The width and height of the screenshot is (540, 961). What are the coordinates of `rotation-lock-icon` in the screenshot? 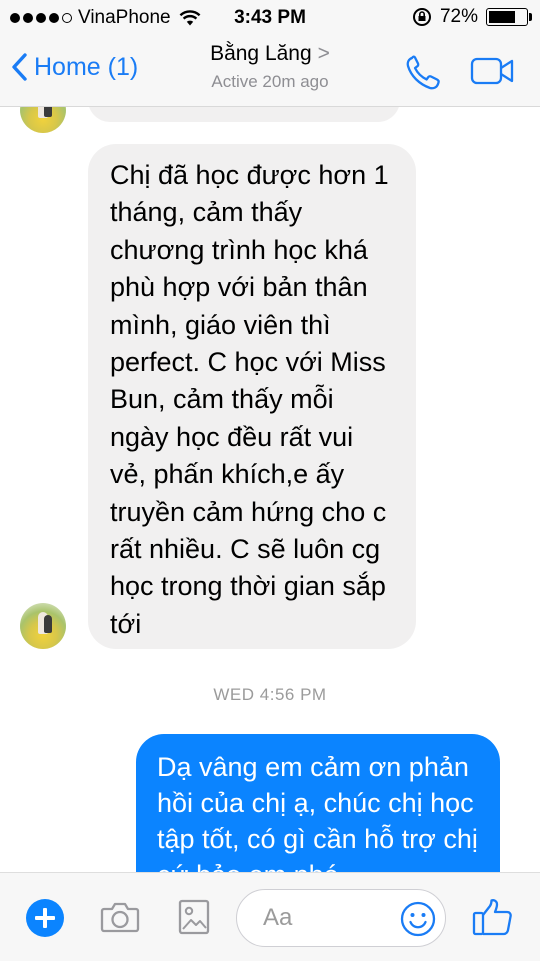 It's located at (421, 17).